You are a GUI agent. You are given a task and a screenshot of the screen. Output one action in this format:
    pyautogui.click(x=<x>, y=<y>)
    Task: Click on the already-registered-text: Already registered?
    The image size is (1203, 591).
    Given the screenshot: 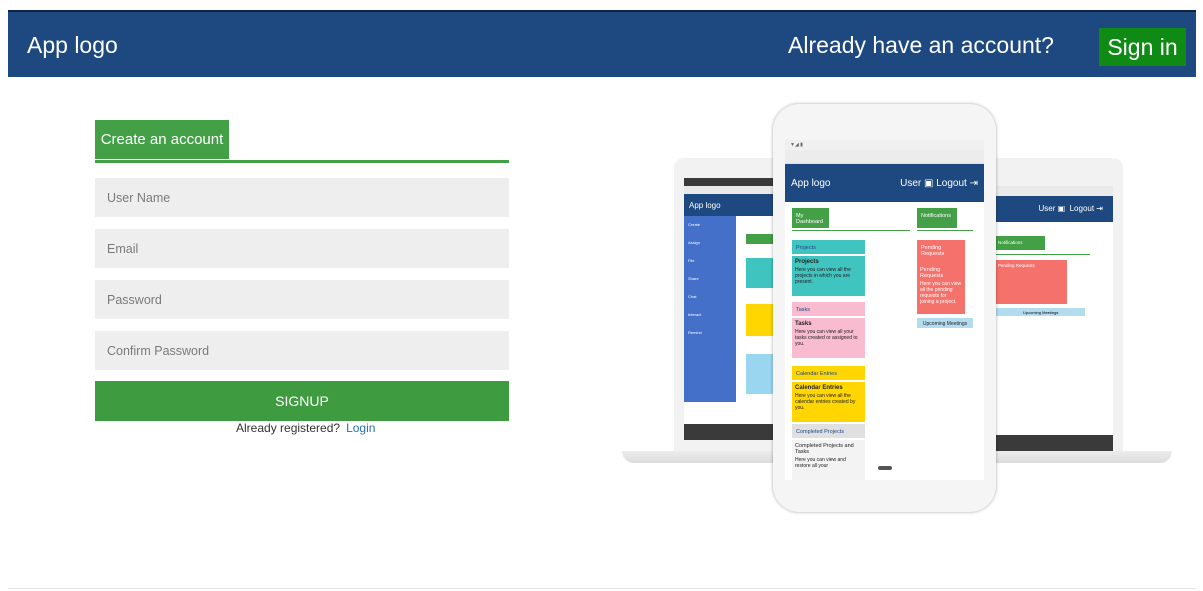 What is the action you would take?
    pyautogui.click(x=288, y=428)
    